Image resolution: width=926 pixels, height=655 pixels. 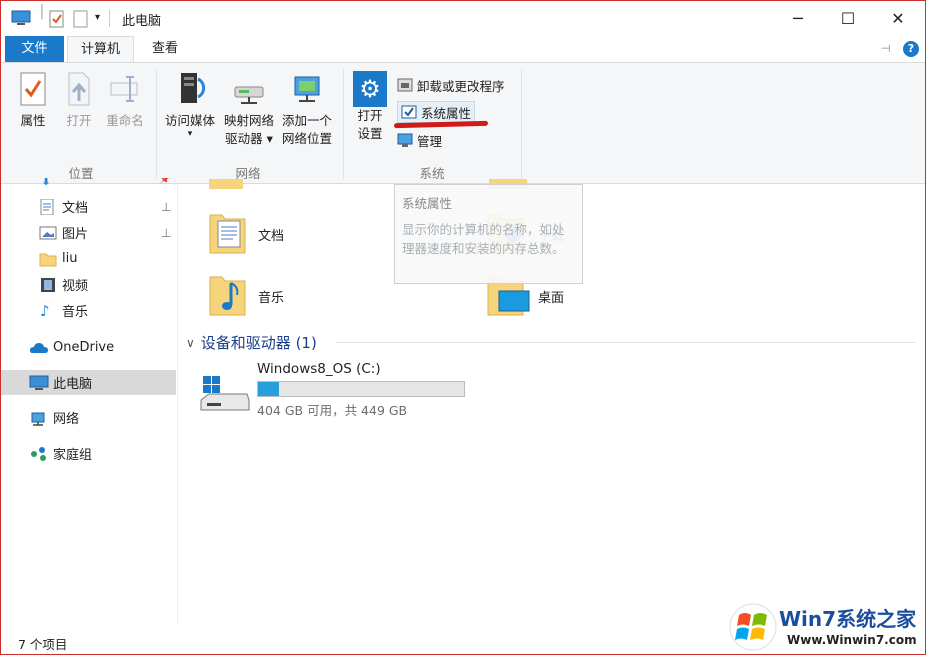 I want to click on system-properties-icon, so click(x=409, y=112).